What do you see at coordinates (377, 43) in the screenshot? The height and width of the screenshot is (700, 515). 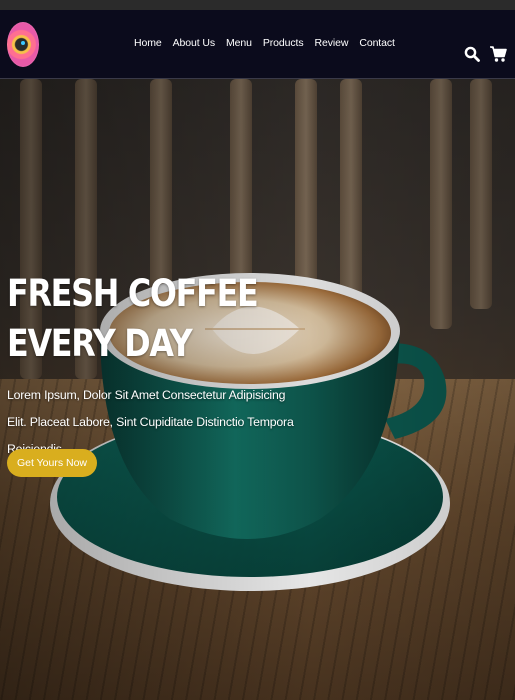 I see `nav-link-contact: Contact` at bounding box center [377, 43].